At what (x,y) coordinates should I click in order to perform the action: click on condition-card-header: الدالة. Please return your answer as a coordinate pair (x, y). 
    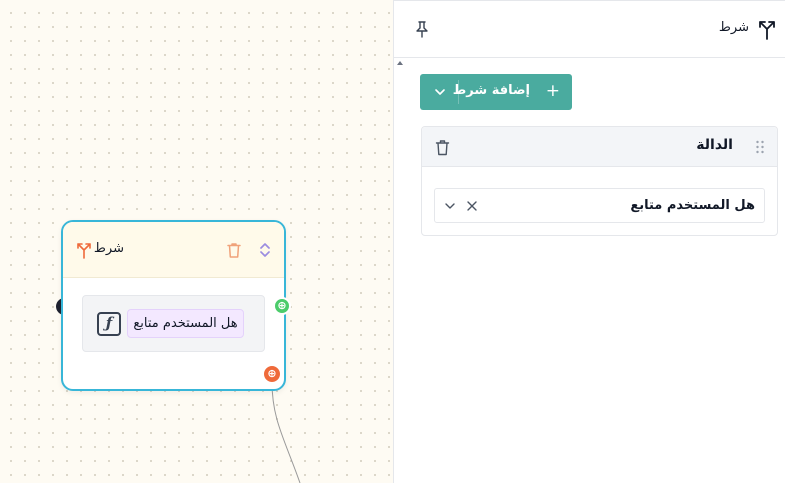
    Looking at the image, I should click on (599, 147).